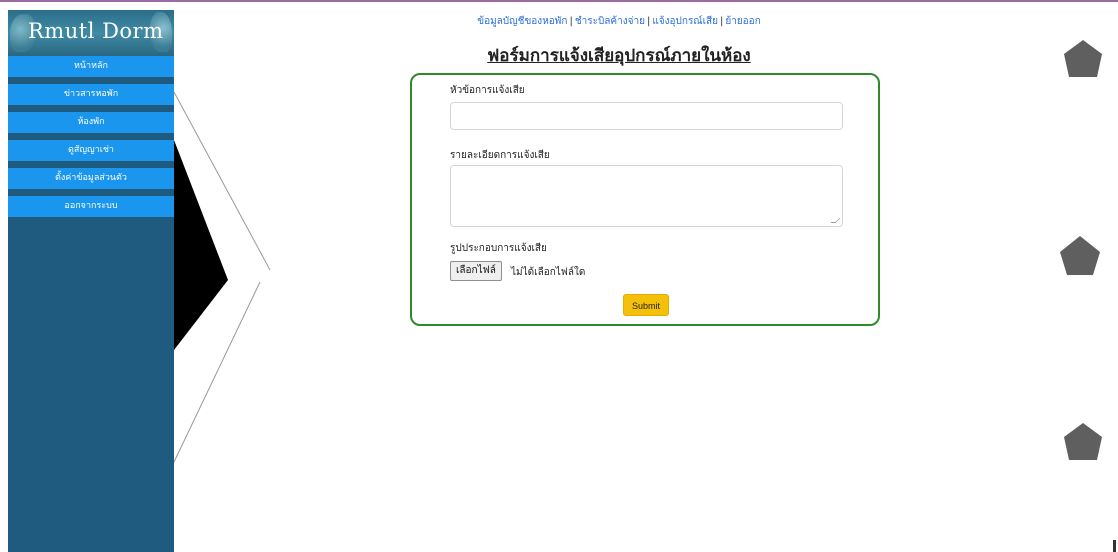 Image resolution: width=1118 pixels, height=552 pixels. Describe the element at coordinates (646, 116) in the screenshot. I see `subject-input` at that location.